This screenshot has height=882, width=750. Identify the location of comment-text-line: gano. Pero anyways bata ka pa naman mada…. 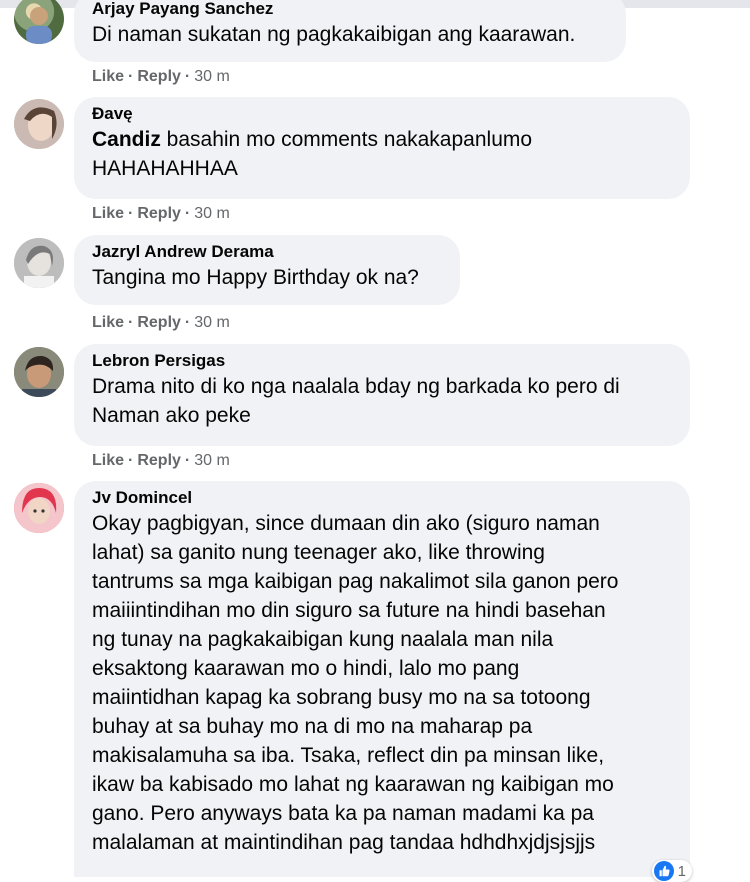
(343, 813).